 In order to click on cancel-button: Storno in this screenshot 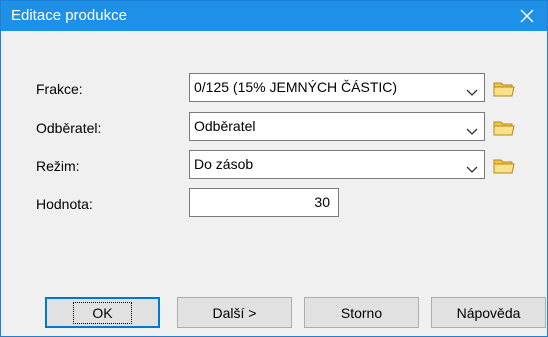, I will do `click(361, 312)`.